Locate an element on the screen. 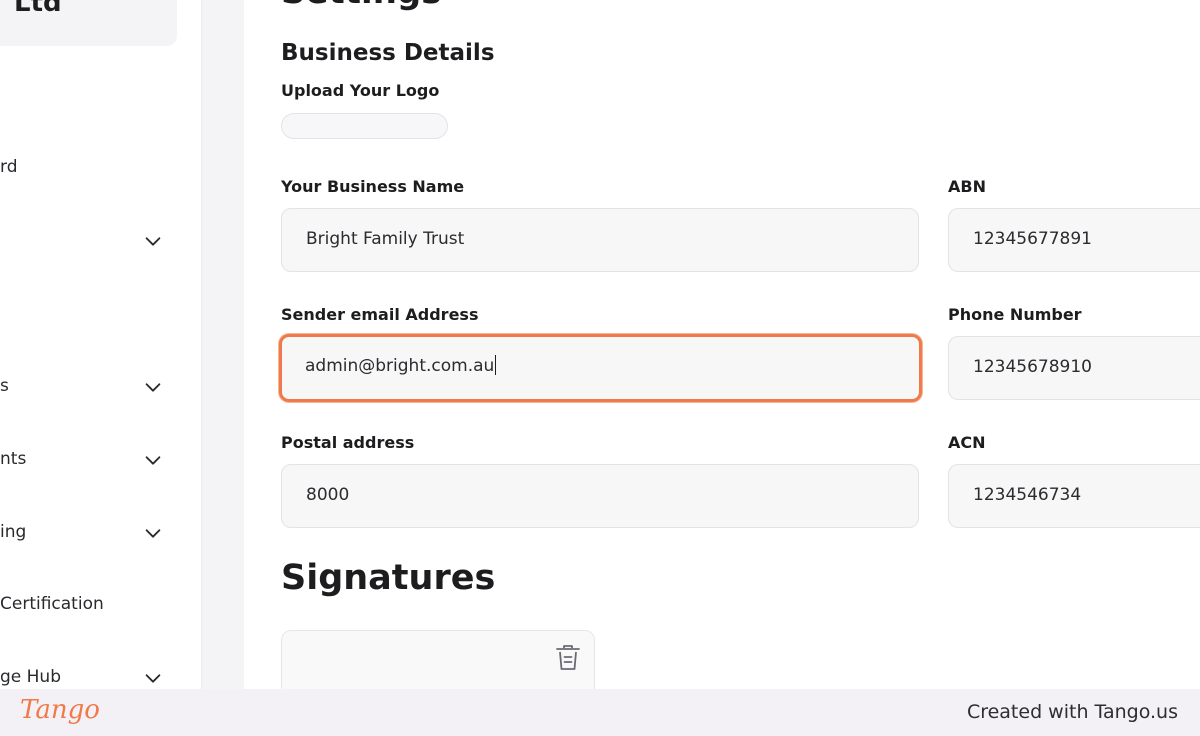 The height and width of the screenshot is (736, 1200). layout-gutter is located at coordinates (223, 344).